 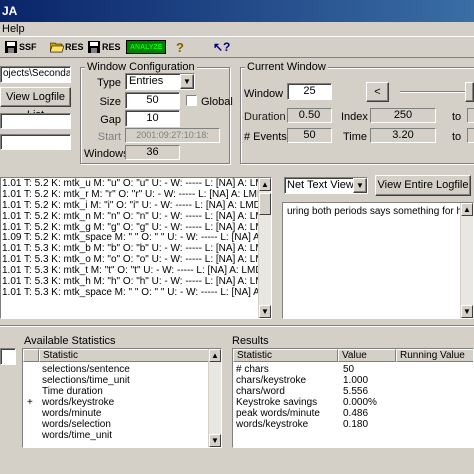 I want to click on results-value-header: Value, so click(x=367, y=355).